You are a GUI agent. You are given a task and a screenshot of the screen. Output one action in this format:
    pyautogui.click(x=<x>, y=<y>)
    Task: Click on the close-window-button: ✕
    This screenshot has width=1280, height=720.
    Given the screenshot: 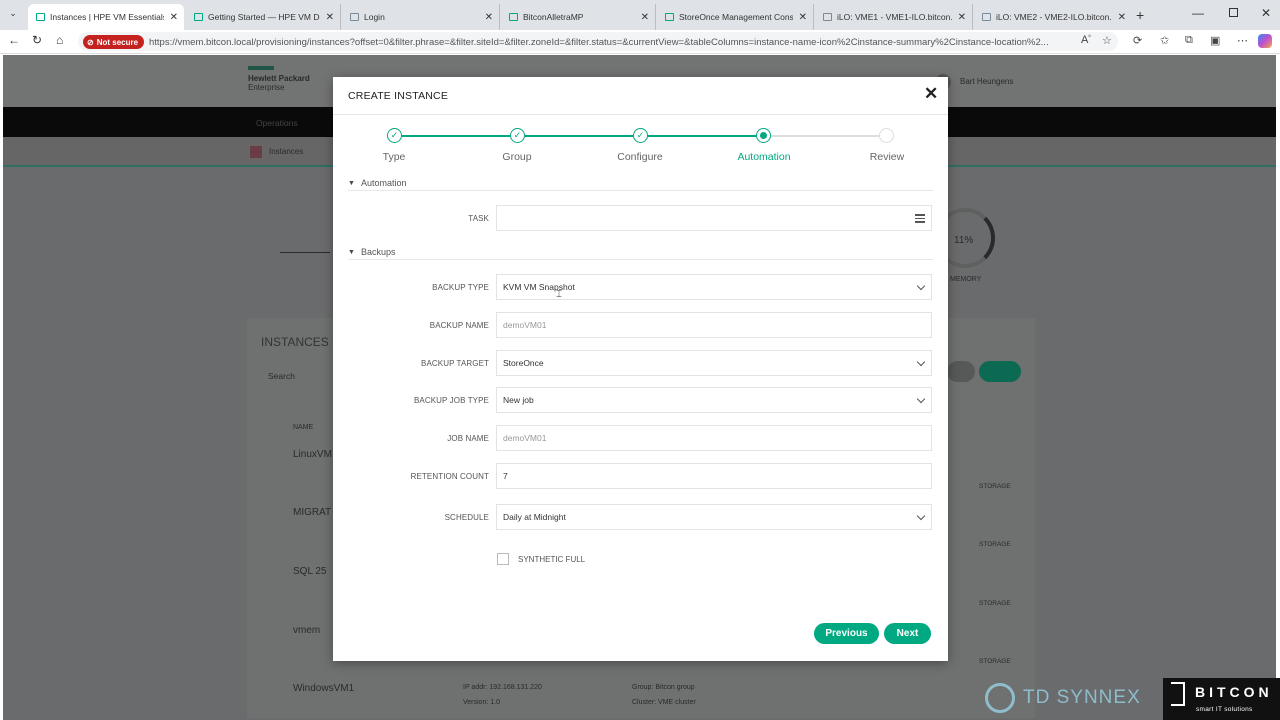 What is the action you would take?
    pyautogui.click(x=1266, y=13)
    